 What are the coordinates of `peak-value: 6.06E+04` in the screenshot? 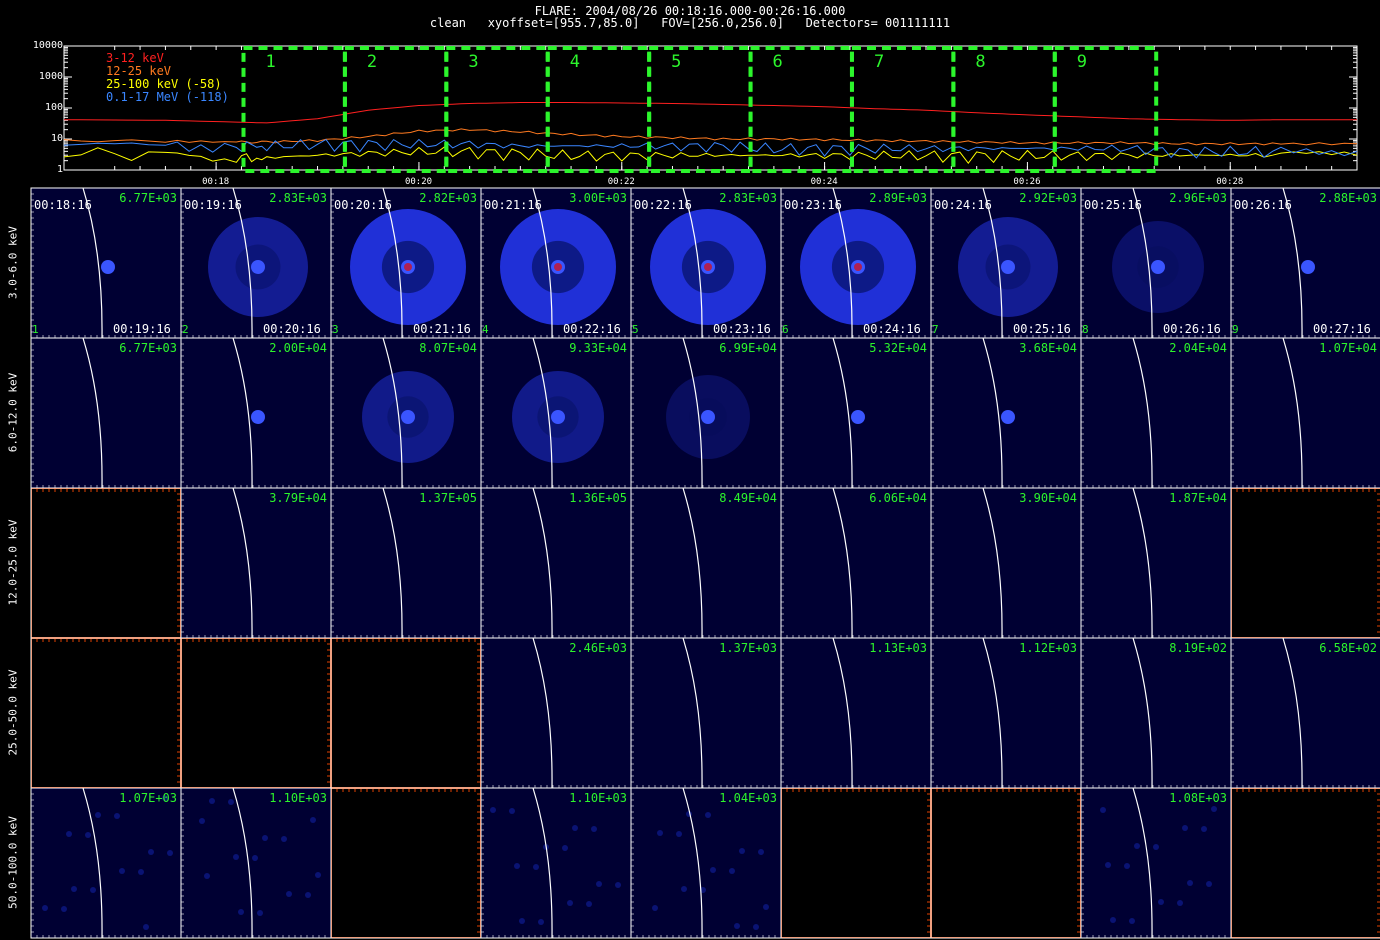 It's located at (898, 498).